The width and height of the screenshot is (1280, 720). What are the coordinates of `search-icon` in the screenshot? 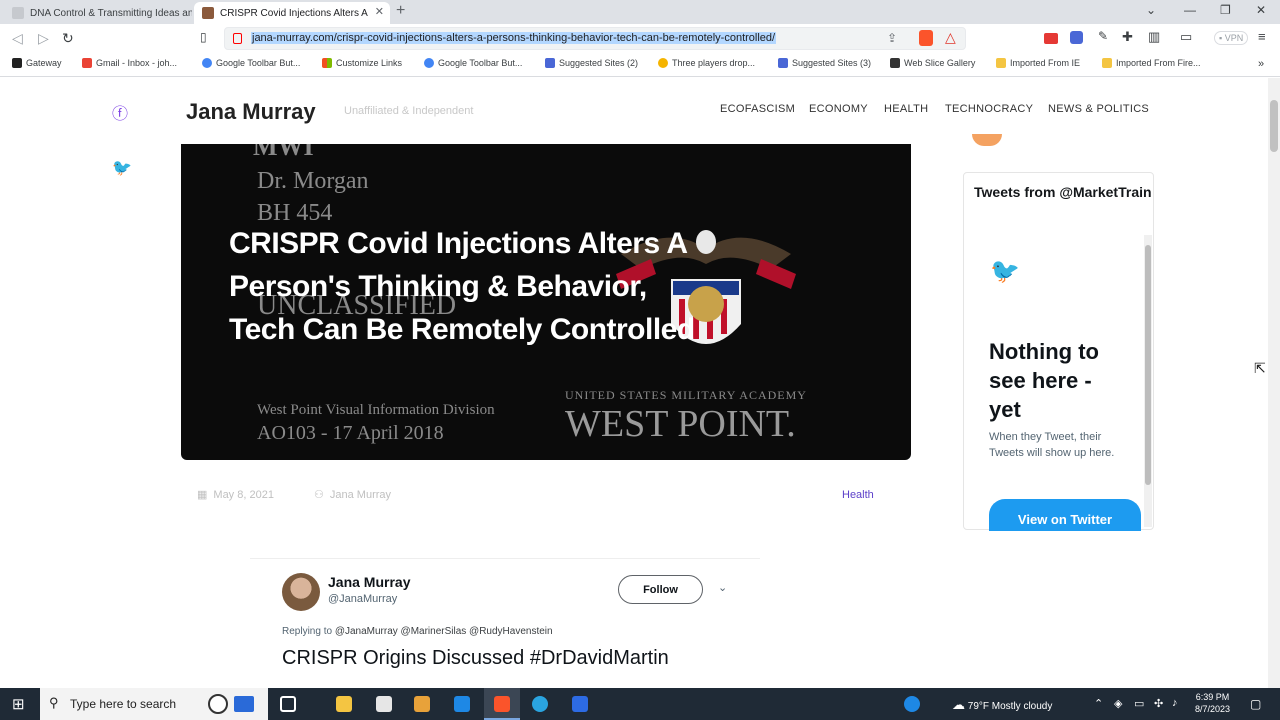 It's located at (783, 63).